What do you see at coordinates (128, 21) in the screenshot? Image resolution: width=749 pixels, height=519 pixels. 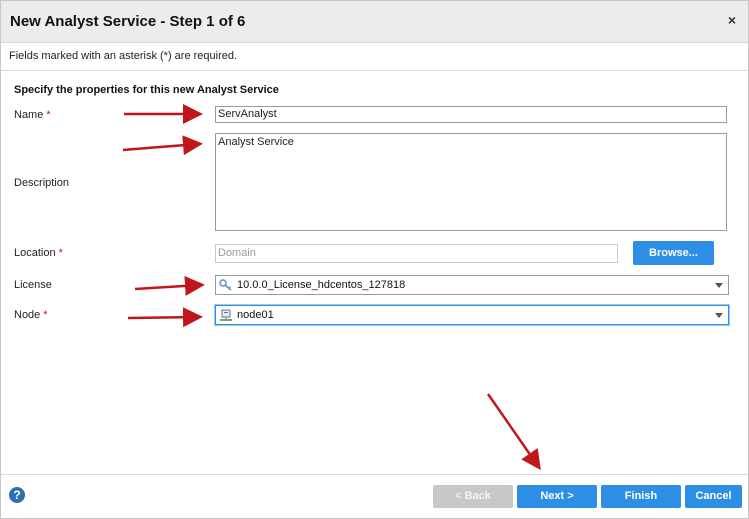 I see `dialog-title: New Analyst Service - Step 1 of 6` at bounding box center [128, 21].